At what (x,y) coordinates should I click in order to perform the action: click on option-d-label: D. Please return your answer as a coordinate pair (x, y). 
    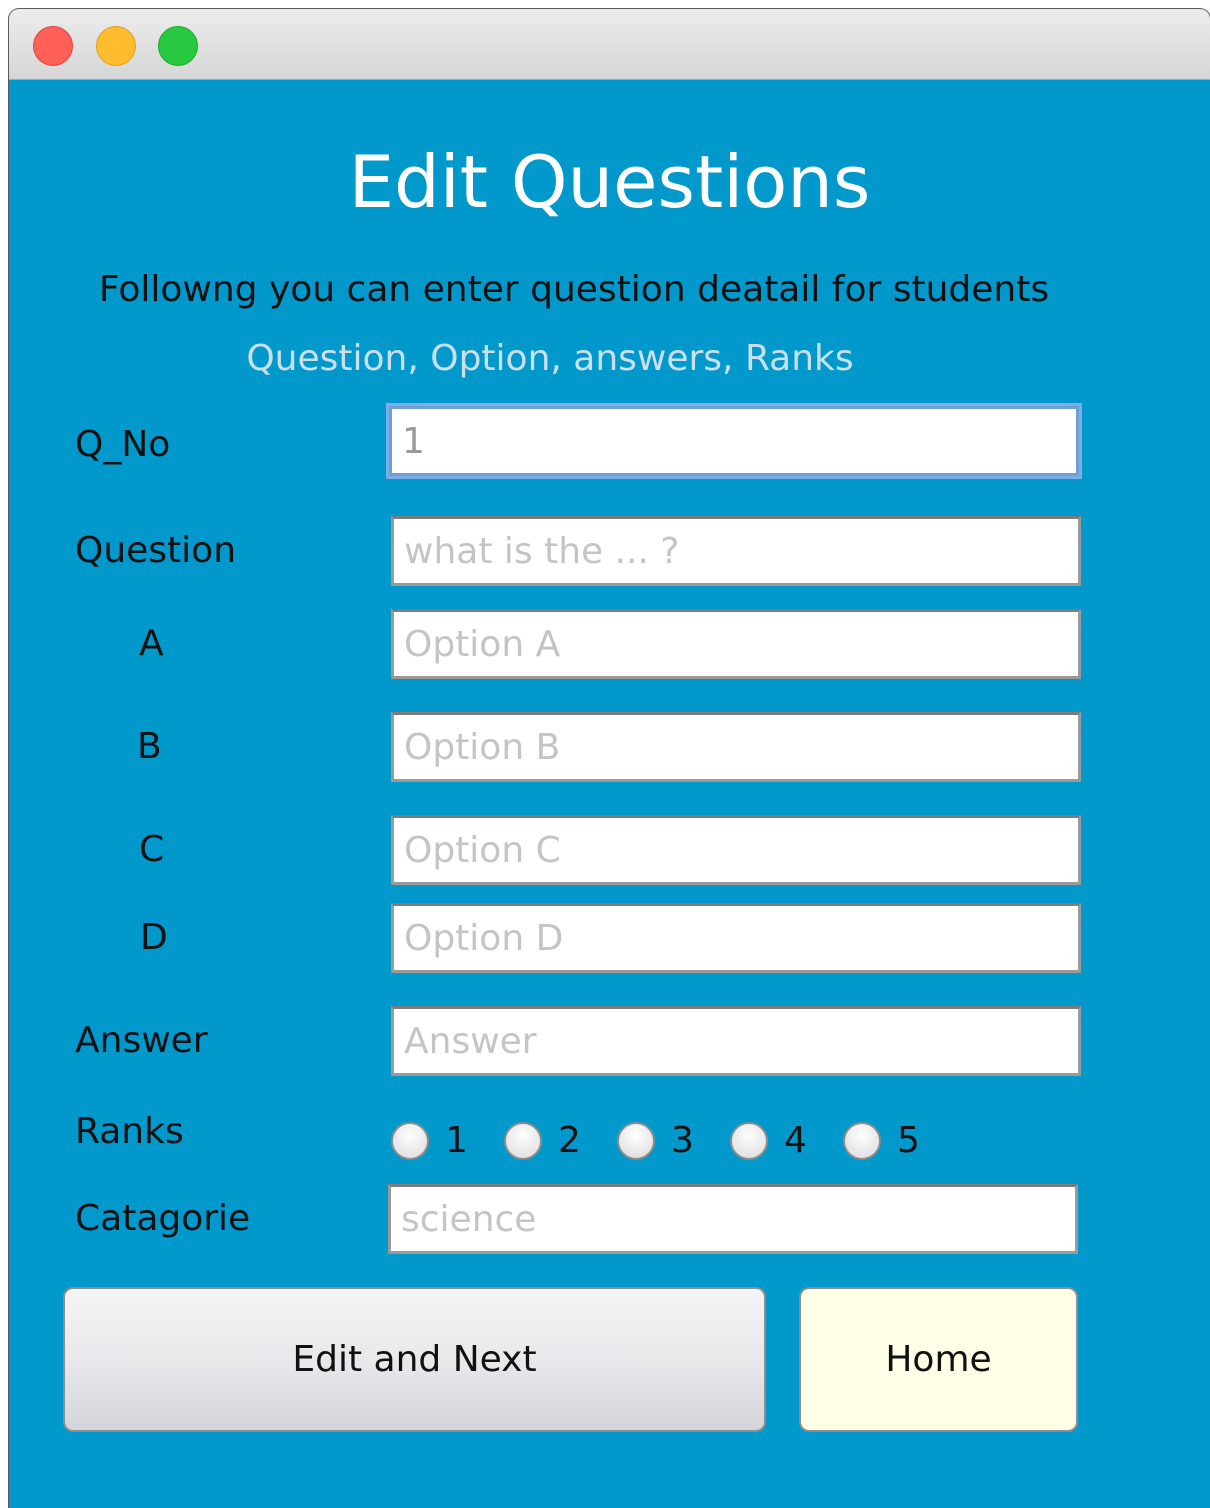
    Looking at the image, I should click on (154, 937).